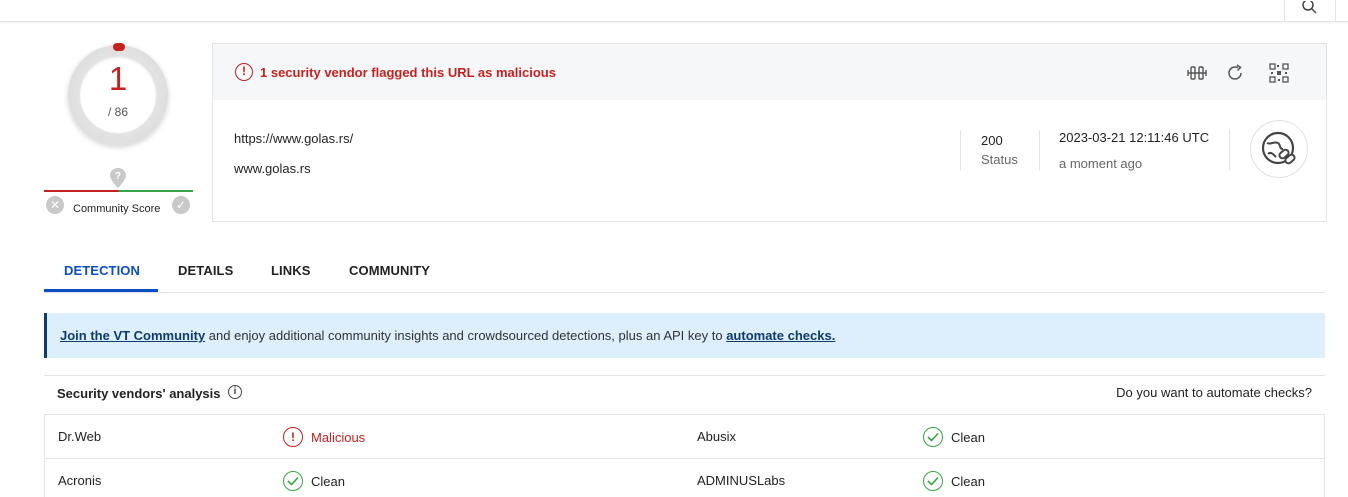  I want to click on engine-total: / 86, so click(117, 112).